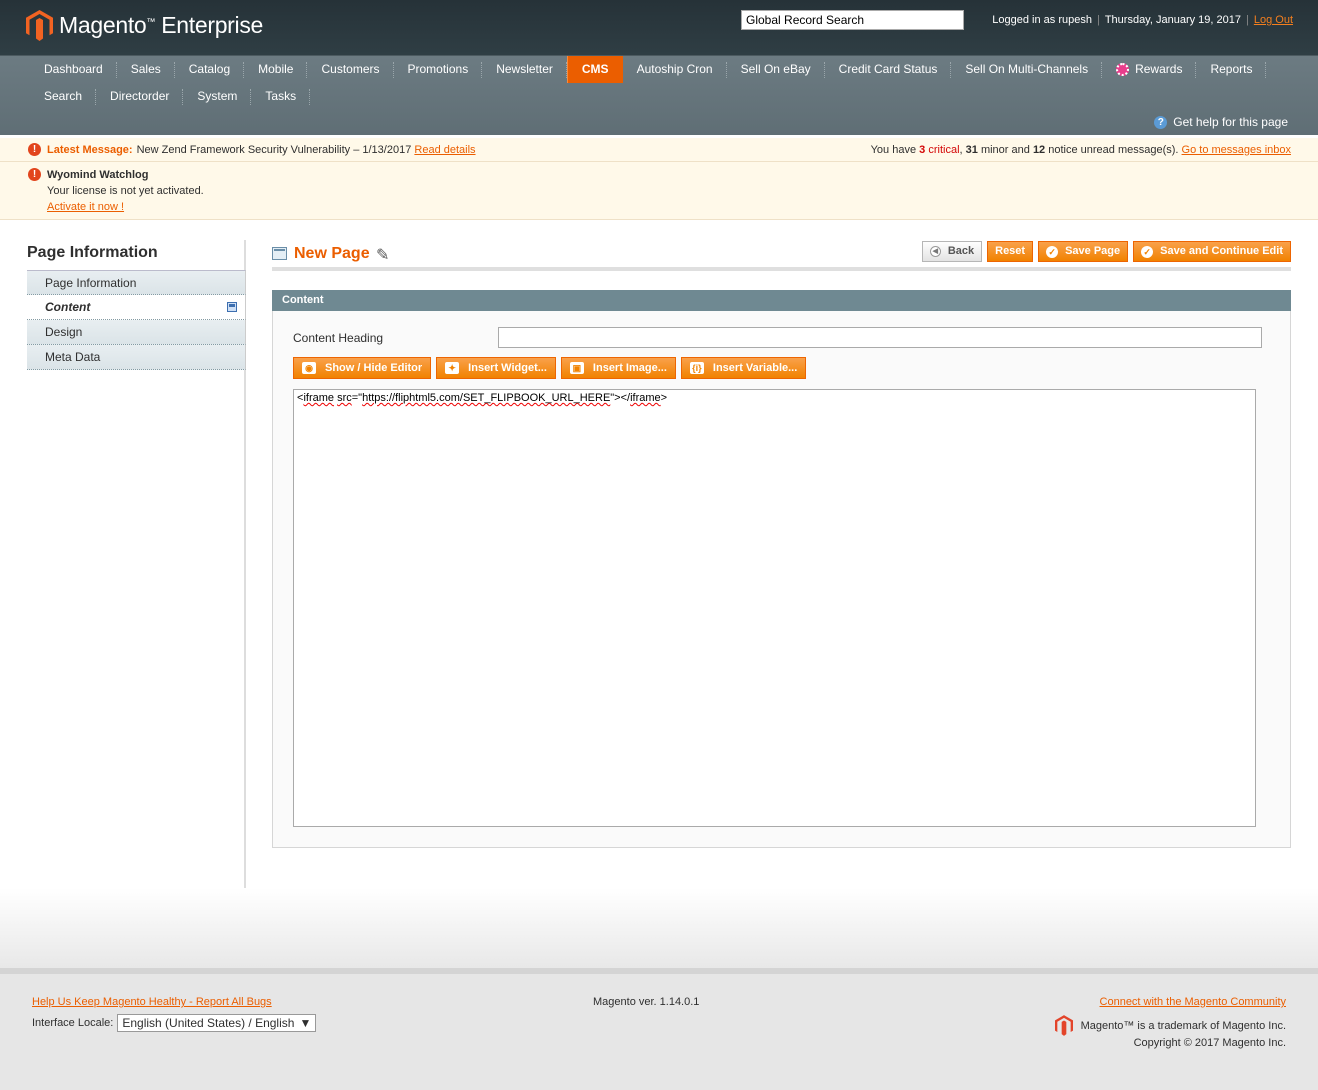  Describe the element at coordinates (1193, 1002) in the screenshot. I see `community-link: Connect with the Magento Community` at that location.